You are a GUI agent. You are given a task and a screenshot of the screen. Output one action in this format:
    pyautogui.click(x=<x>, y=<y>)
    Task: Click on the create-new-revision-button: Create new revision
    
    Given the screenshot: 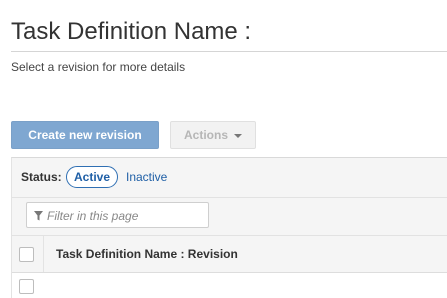 What is the action you would take?
    pyautogui.click(x=85, y=135)
    